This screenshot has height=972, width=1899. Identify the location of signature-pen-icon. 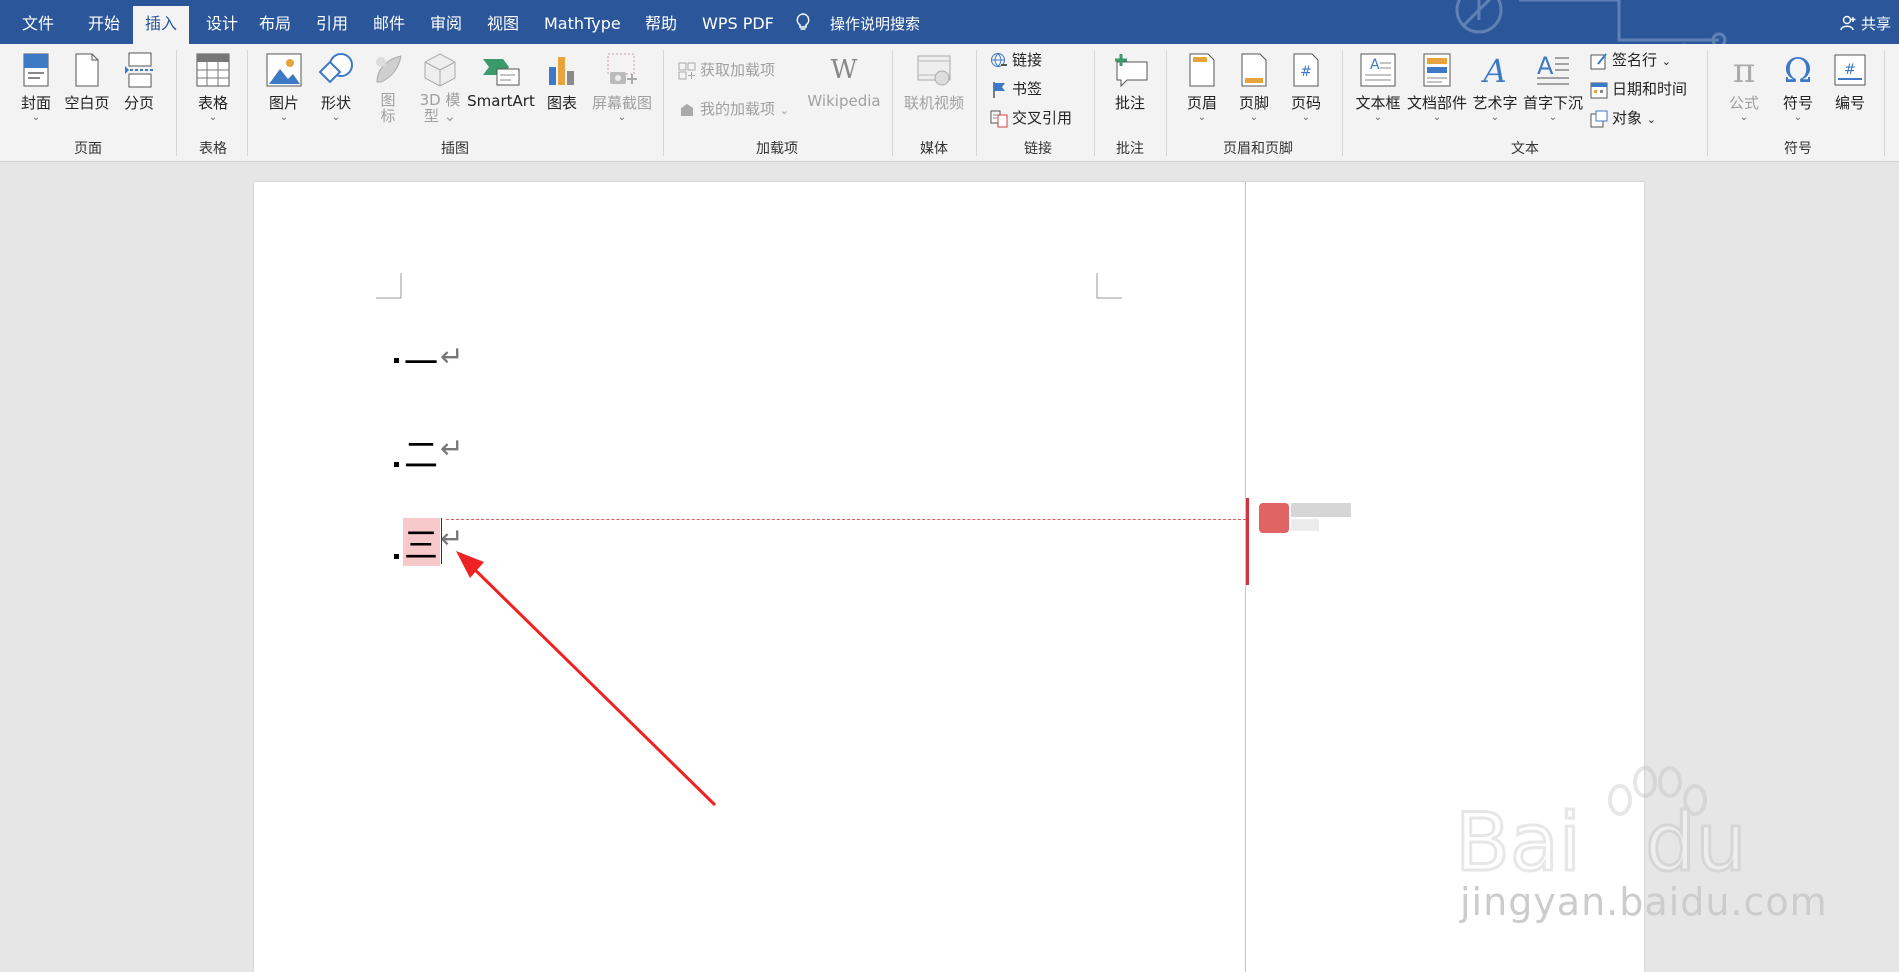
(1598, 60).